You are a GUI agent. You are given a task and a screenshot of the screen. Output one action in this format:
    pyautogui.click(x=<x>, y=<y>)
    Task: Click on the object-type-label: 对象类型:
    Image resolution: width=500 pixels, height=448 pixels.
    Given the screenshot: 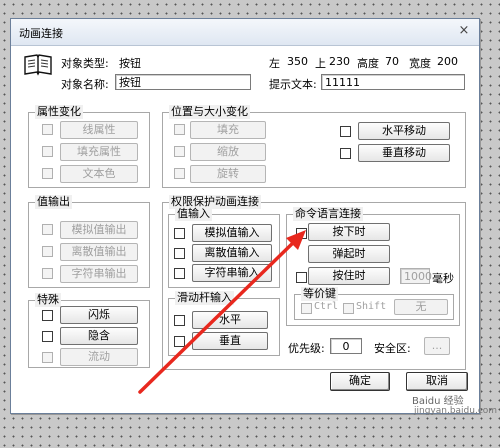 What is the action you would take?
    pyautogui.click(x=85, y=63)
    